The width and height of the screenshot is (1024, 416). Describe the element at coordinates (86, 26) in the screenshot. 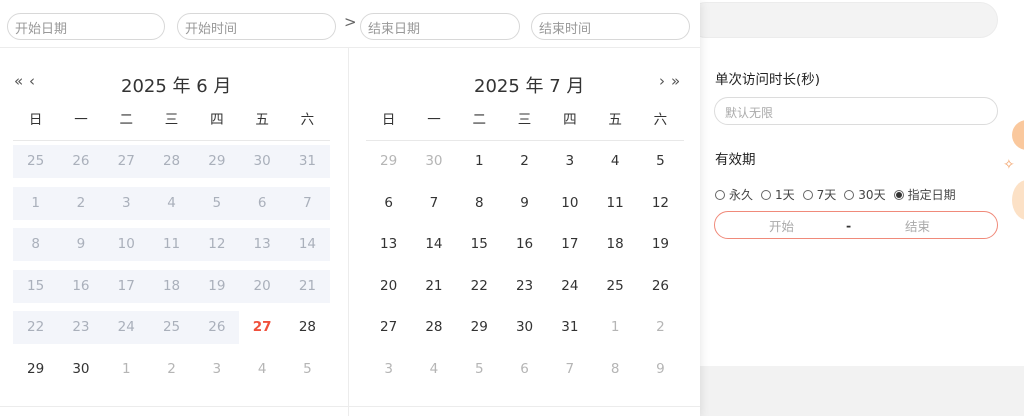

I see `start-date-input: 开始日期` at that location.